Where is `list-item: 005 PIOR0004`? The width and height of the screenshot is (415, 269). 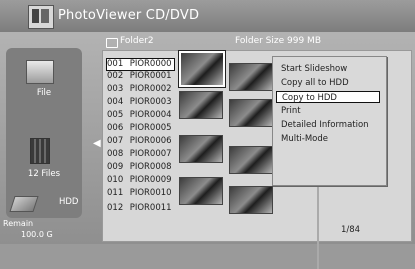 list-item: 005 PIOR0004 is located at coordinates (139, 115).